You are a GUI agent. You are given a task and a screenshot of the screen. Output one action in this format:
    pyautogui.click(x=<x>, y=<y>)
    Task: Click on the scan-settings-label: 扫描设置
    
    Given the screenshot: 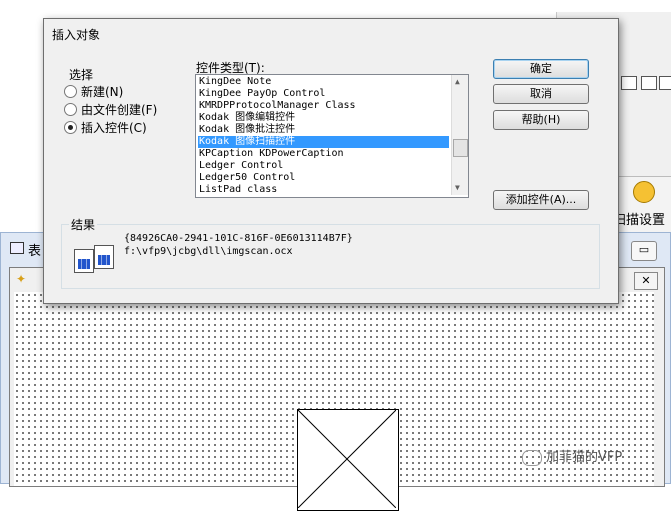 What is the action you would take?
    pyautogui.click(x=639, y=220)
    